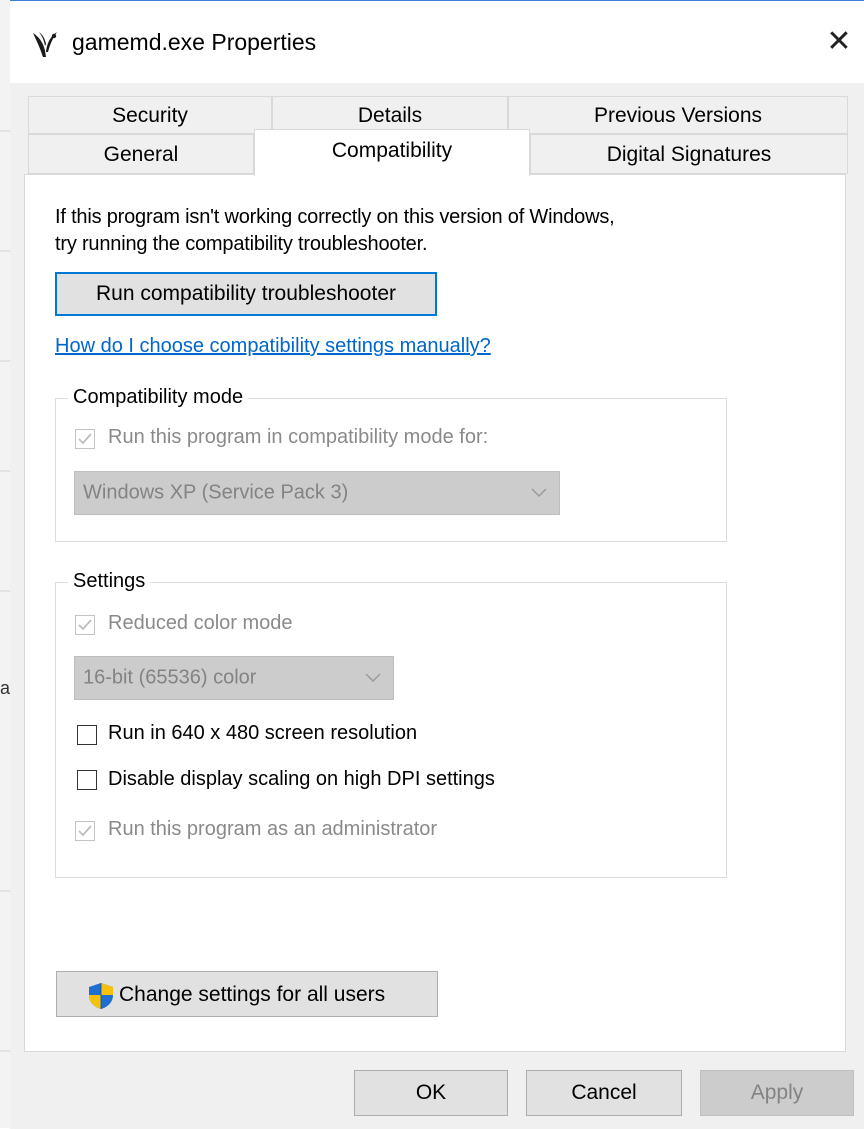  I want to click on disable-dpi-scaling-checkbox, so click(87, 780).